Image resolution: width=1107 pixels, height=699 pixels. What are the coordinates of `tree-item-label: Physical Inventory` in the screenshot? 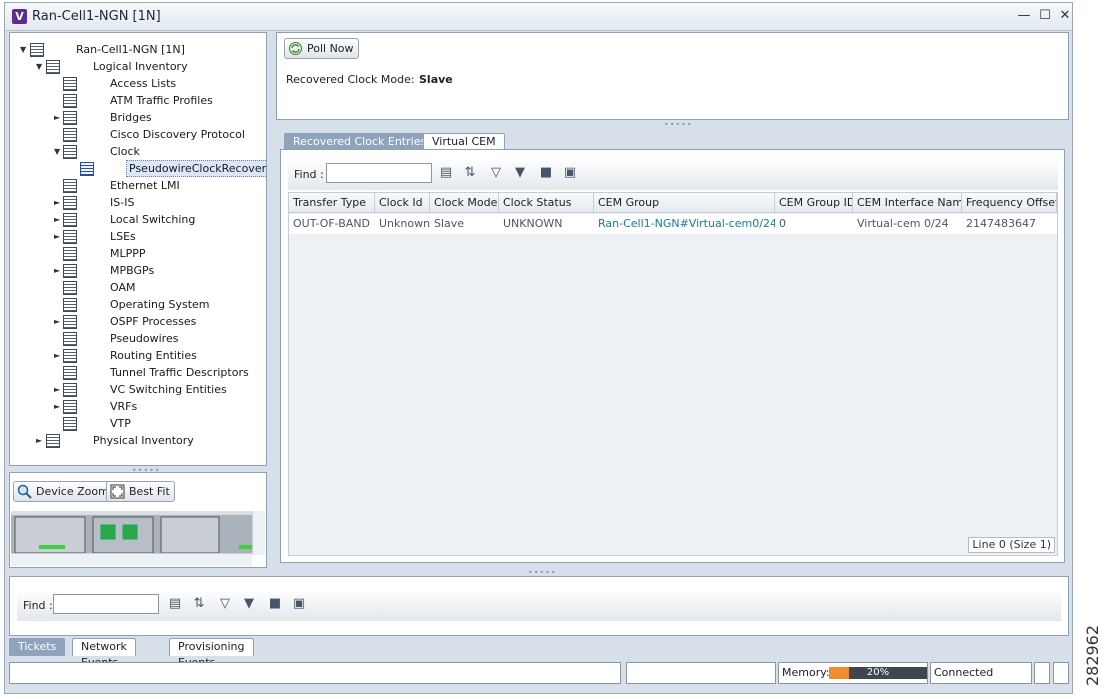 It's located at (143, 440).